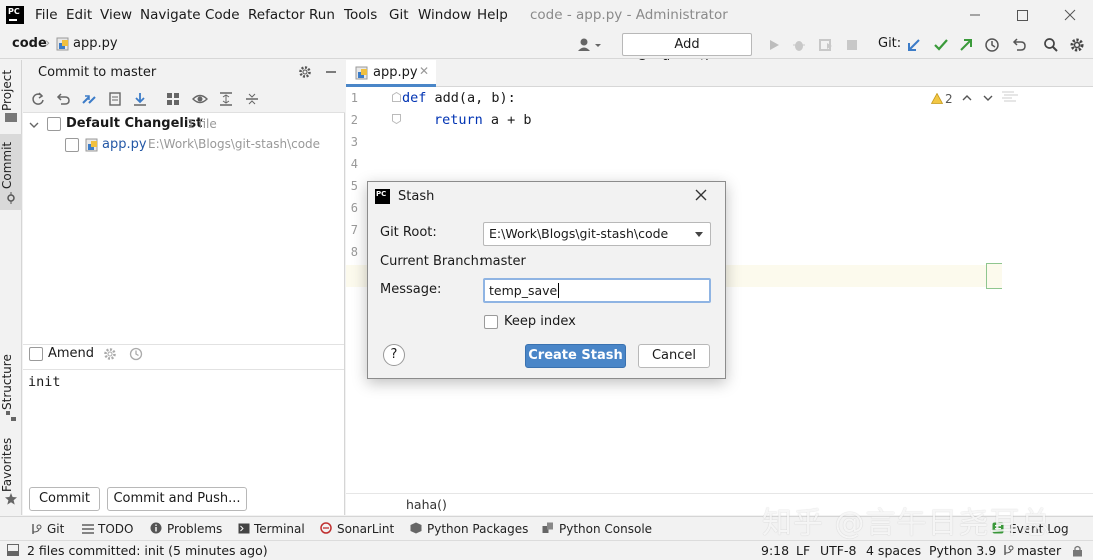  I want to click on project-tool-tab: Project, so click(11, 90).